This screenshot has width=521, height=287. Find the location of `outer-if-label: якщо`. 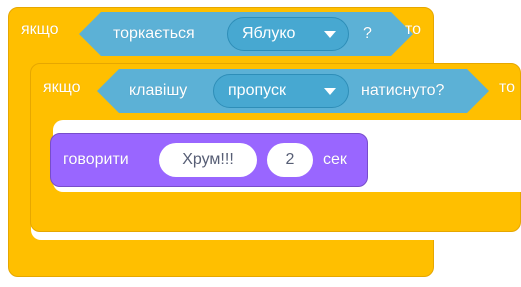

outer-if-label: якщо is located at coordinates (40, 29).